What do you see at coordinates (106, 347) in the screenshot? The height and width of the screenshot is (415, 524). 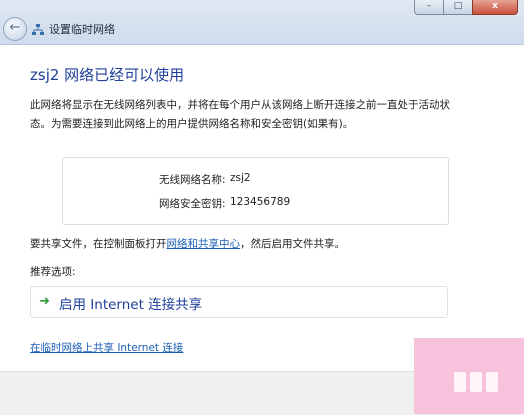 I see `share-internet-link: 在临时网络上共享 Internet 连接` at bounding box center [106, 347].